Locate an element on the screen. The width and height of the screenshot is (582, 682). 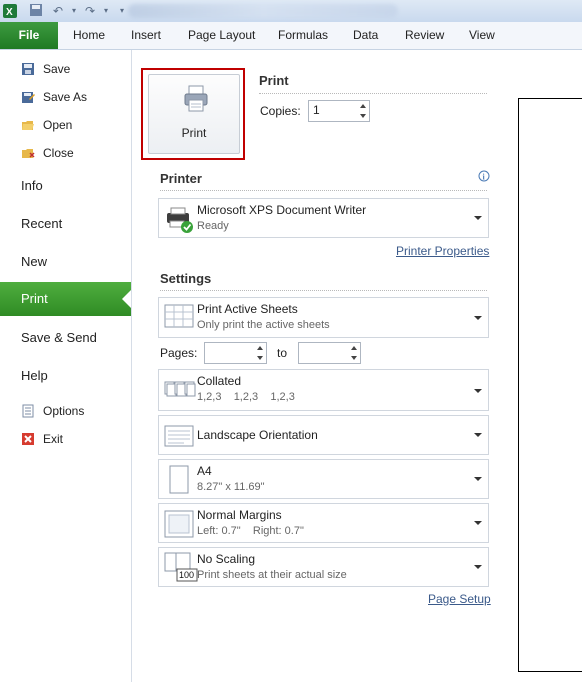
tab-file: File is located at coordinates (29, 35).